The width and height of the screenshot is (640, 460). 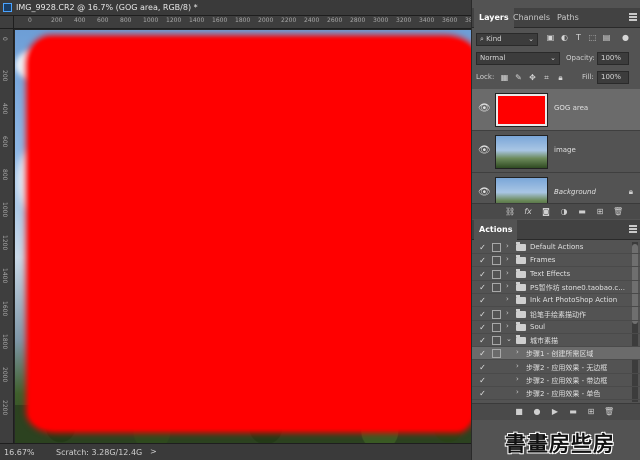 I want to click on status-menu-arrow: >, so click(x=153, y=451).